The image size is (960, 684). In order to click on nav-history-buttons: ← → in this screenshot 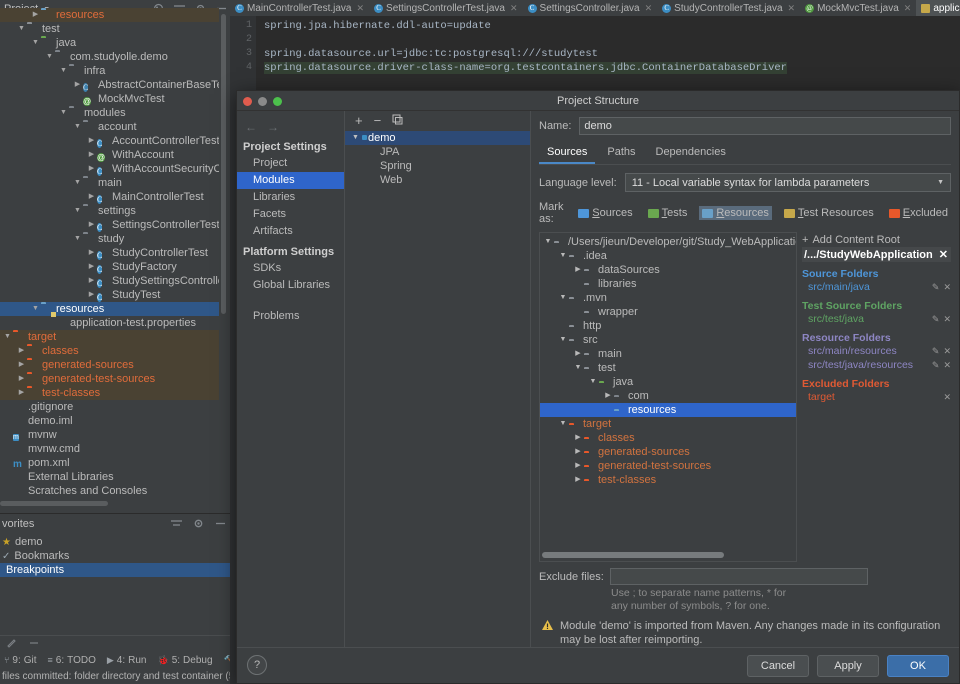, I will do `click(290, 127)`.